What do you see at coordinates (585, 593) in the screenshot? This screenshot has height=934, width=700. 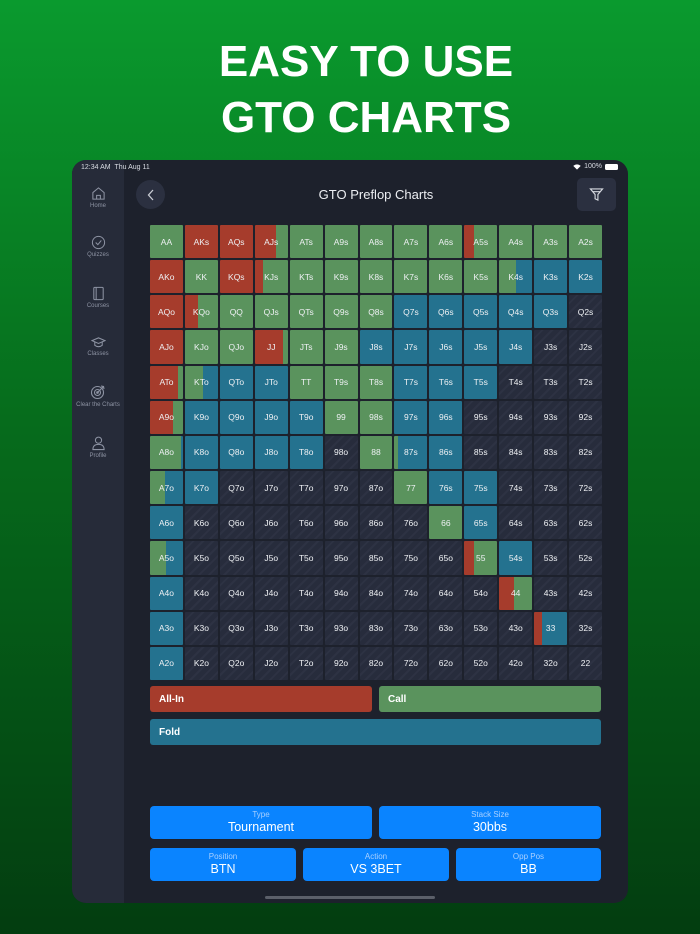 I see `hand-cell: 42s` at bounding box center [585, 593].